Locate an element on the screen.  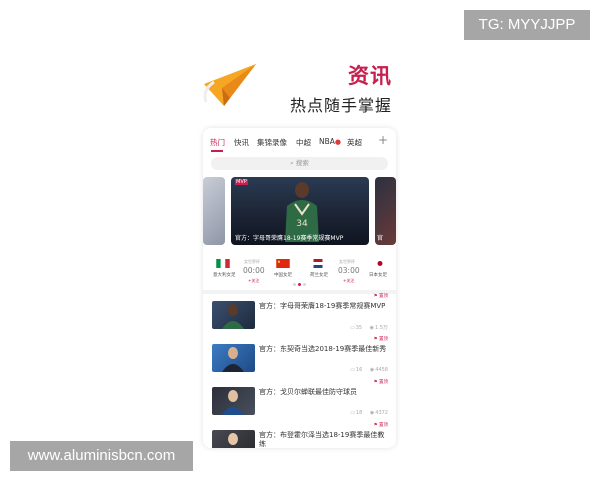
tab-epl: 英超 is located at coordinates (354, 142).